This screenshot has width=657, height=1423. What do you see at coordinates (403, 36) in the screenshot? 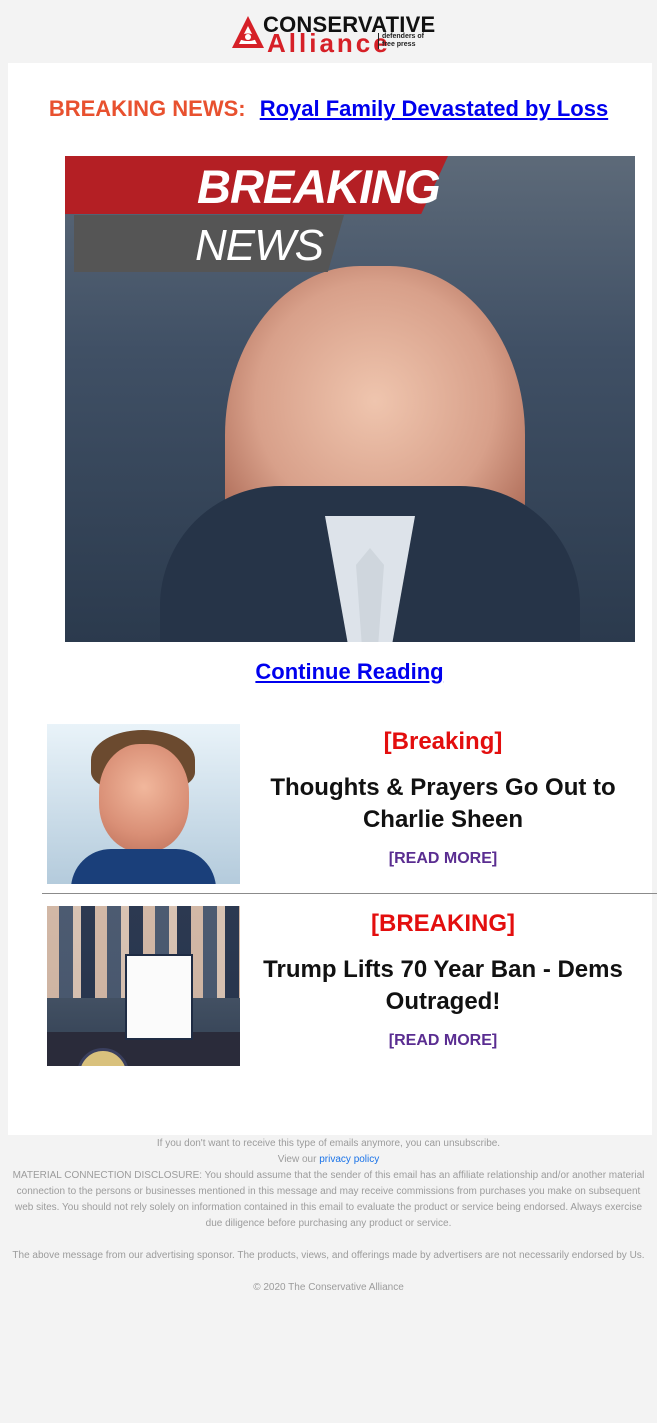
I see `logo-tagline-line-1: defenders of` at bounding box center [403, 36].